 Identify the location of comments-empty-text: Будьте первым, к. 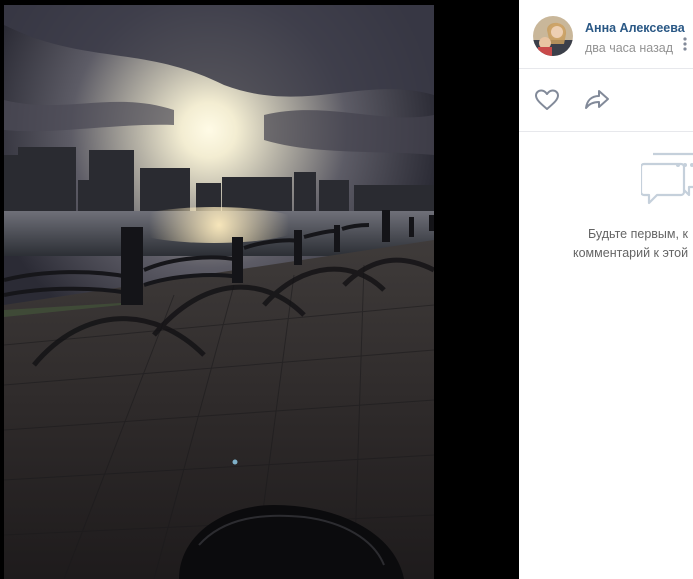
(638, 234).